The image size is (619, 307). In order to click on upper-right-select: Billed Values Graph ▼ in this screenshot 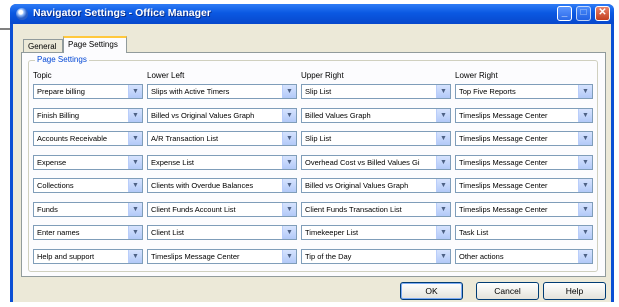, I will do `click(376, 115)`.